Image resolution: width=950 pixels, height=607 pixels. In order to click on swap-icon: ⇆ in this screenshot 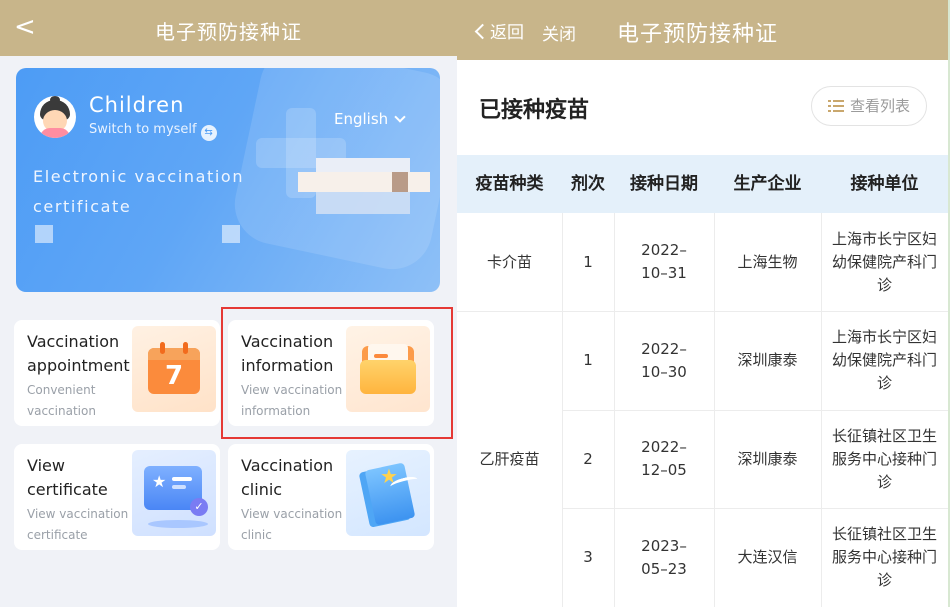, I will do `click(208, 133)`.